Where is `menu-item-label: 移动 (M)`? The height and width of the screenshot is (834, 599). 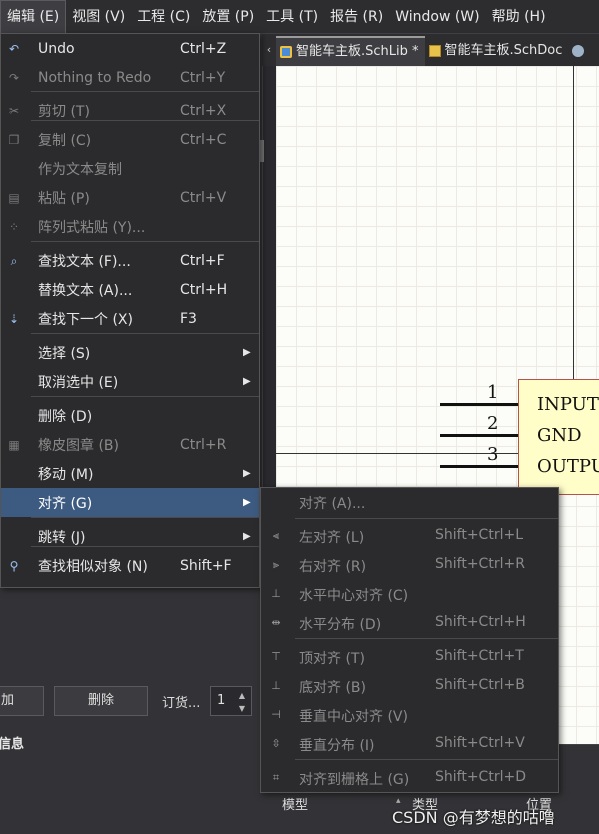
menu-item-label: 移动 (M) is located at coordinates (66, 474).